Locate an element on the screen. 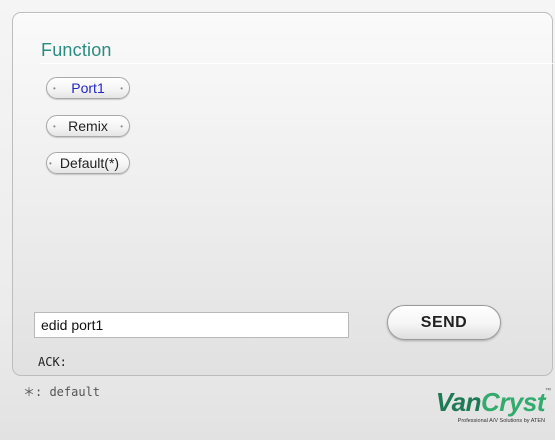 The height and width of the screenshot is (440, 555). panel-title: Function is located at coordinates (76, 50).